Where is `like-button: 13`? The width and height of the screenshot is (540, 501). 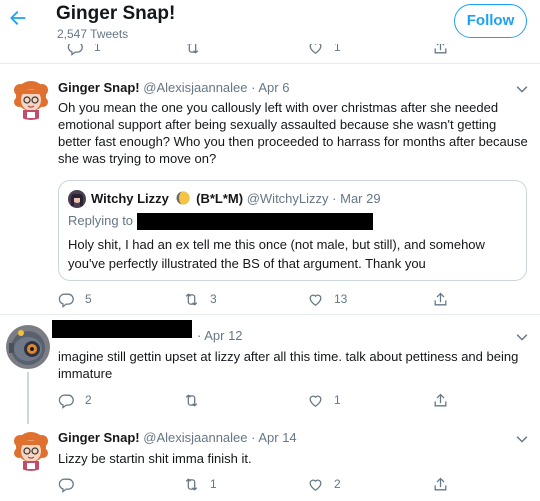
like-button: 13 is located at coordinates (327, 299).